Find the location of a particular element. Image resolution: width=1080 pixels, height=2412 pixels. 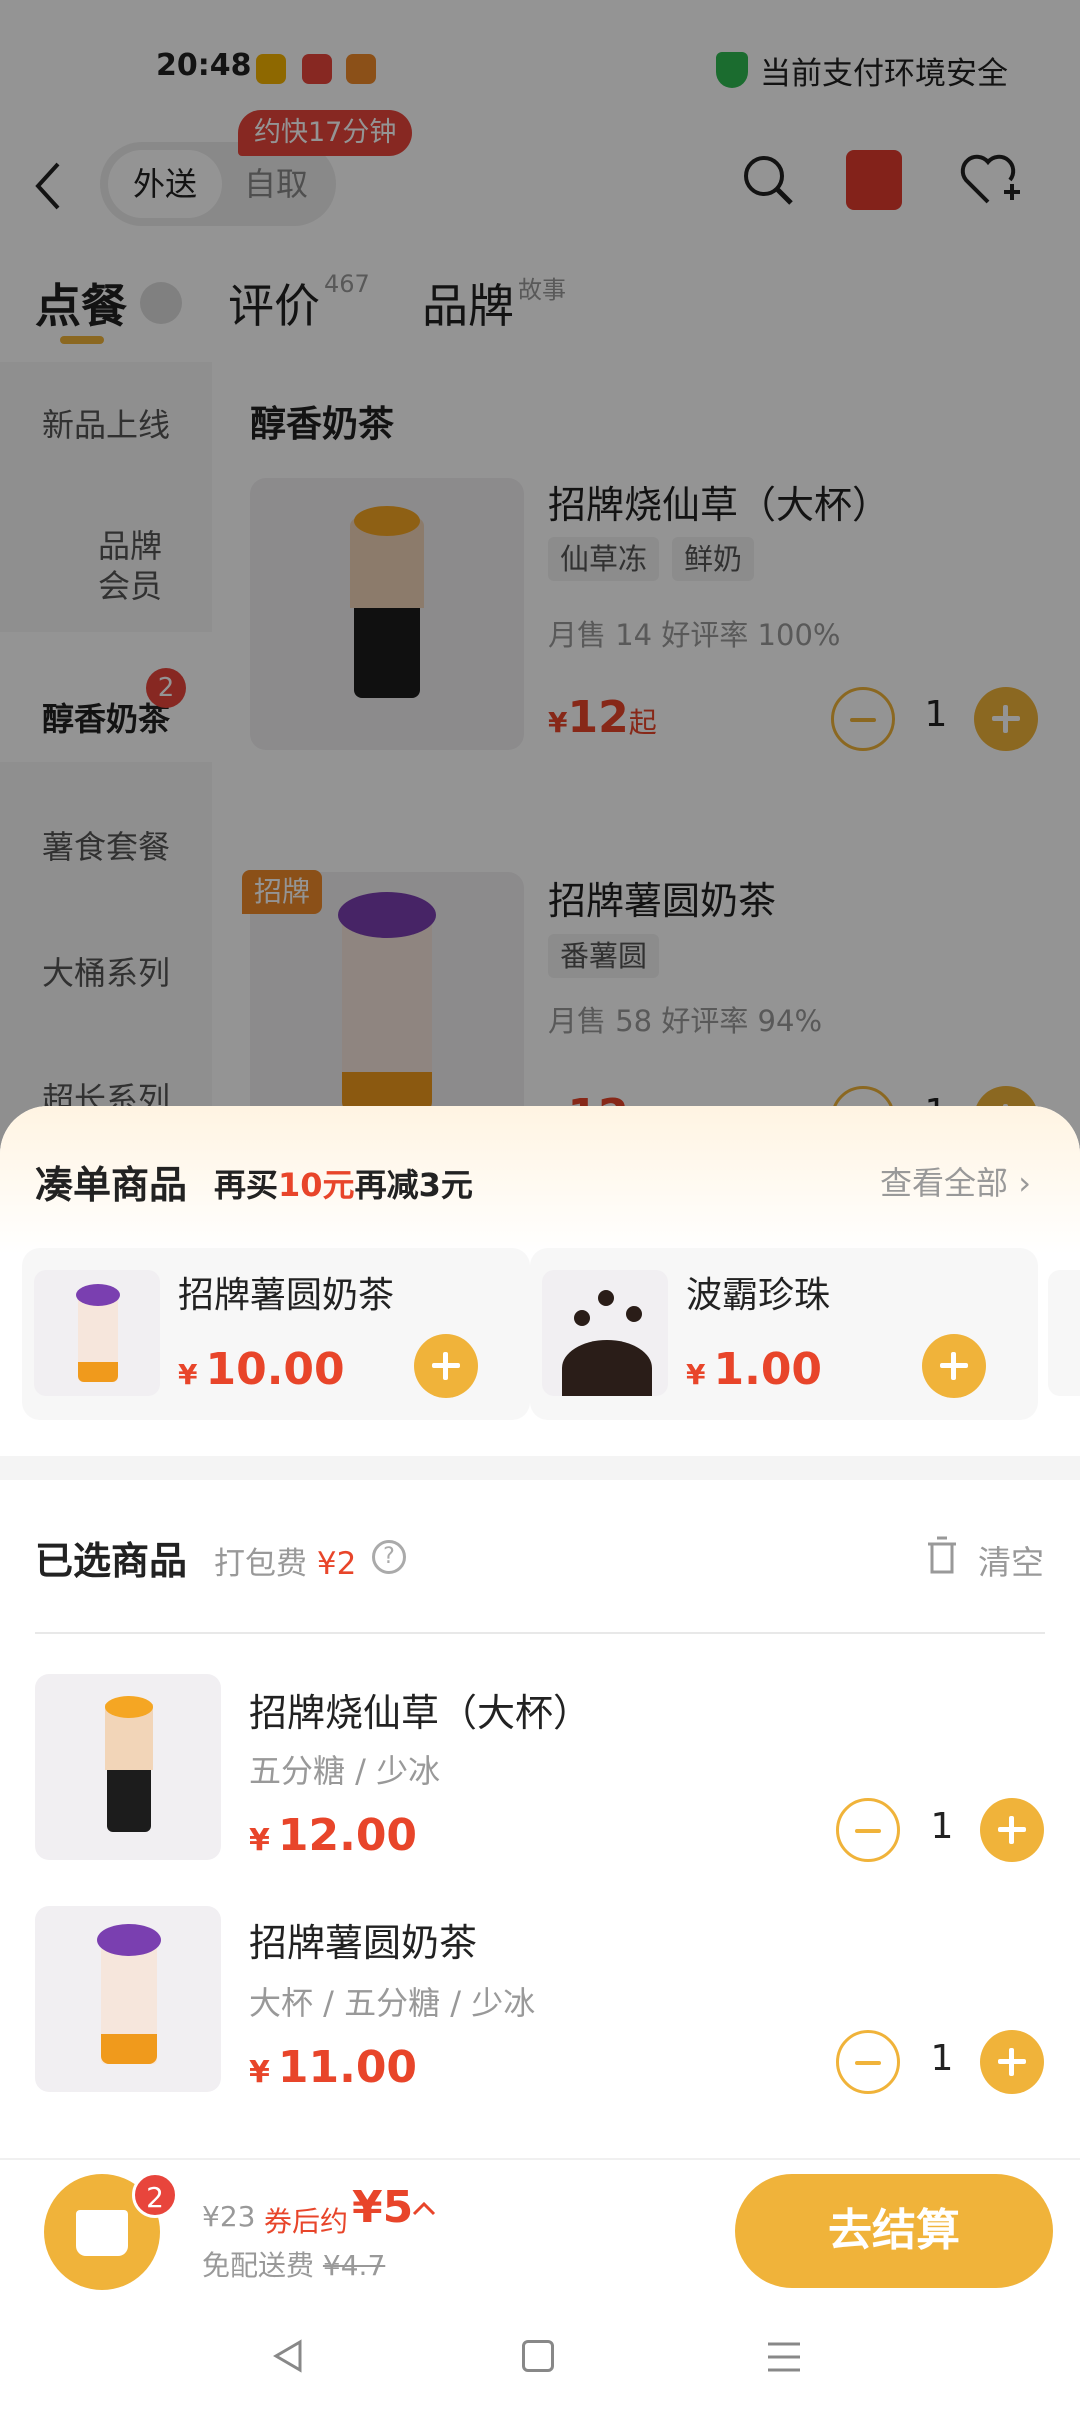

delivery-fee: 免配送费 ¥4.7 is located at coordinates (294, 2265).